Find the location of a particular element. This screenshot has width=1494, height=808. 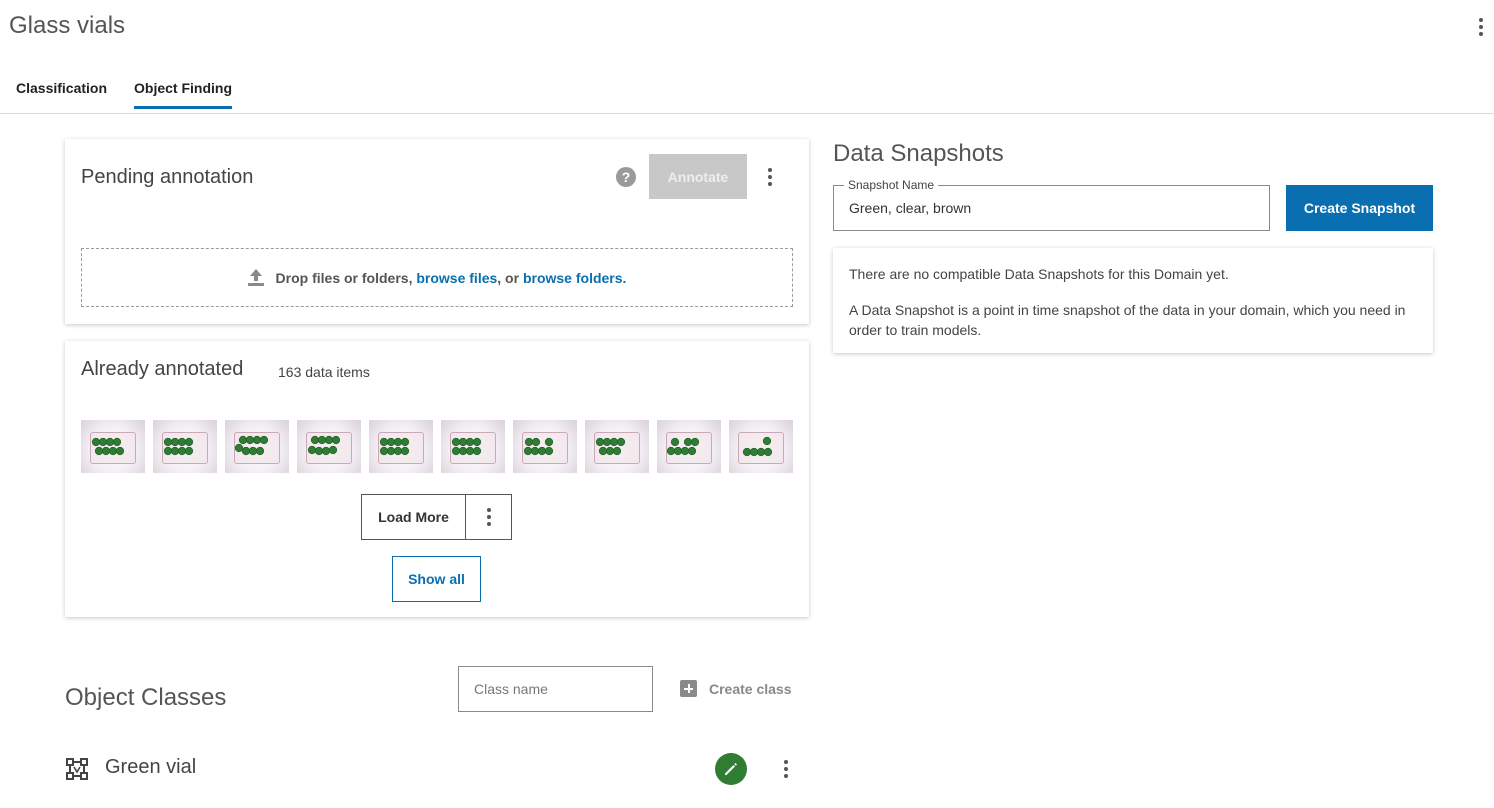

load-more-group: Load More is located at coordinates (436, 517).